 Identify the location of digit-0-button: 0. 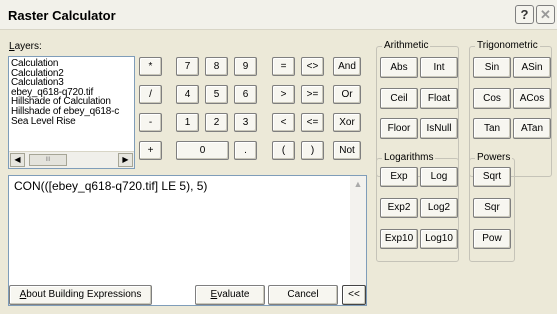
(202, 150).